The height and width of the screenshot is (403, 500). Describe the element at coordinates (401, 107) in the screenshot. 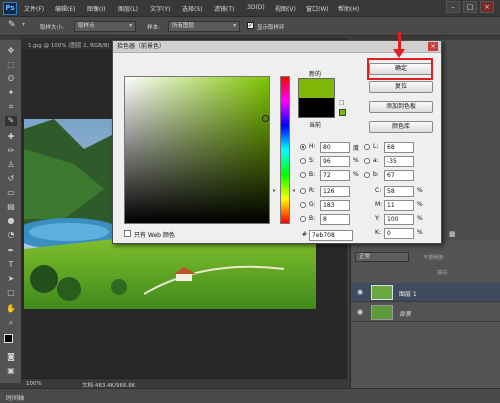

I see `add-to-swatches-button: 添加到色板` at that location.